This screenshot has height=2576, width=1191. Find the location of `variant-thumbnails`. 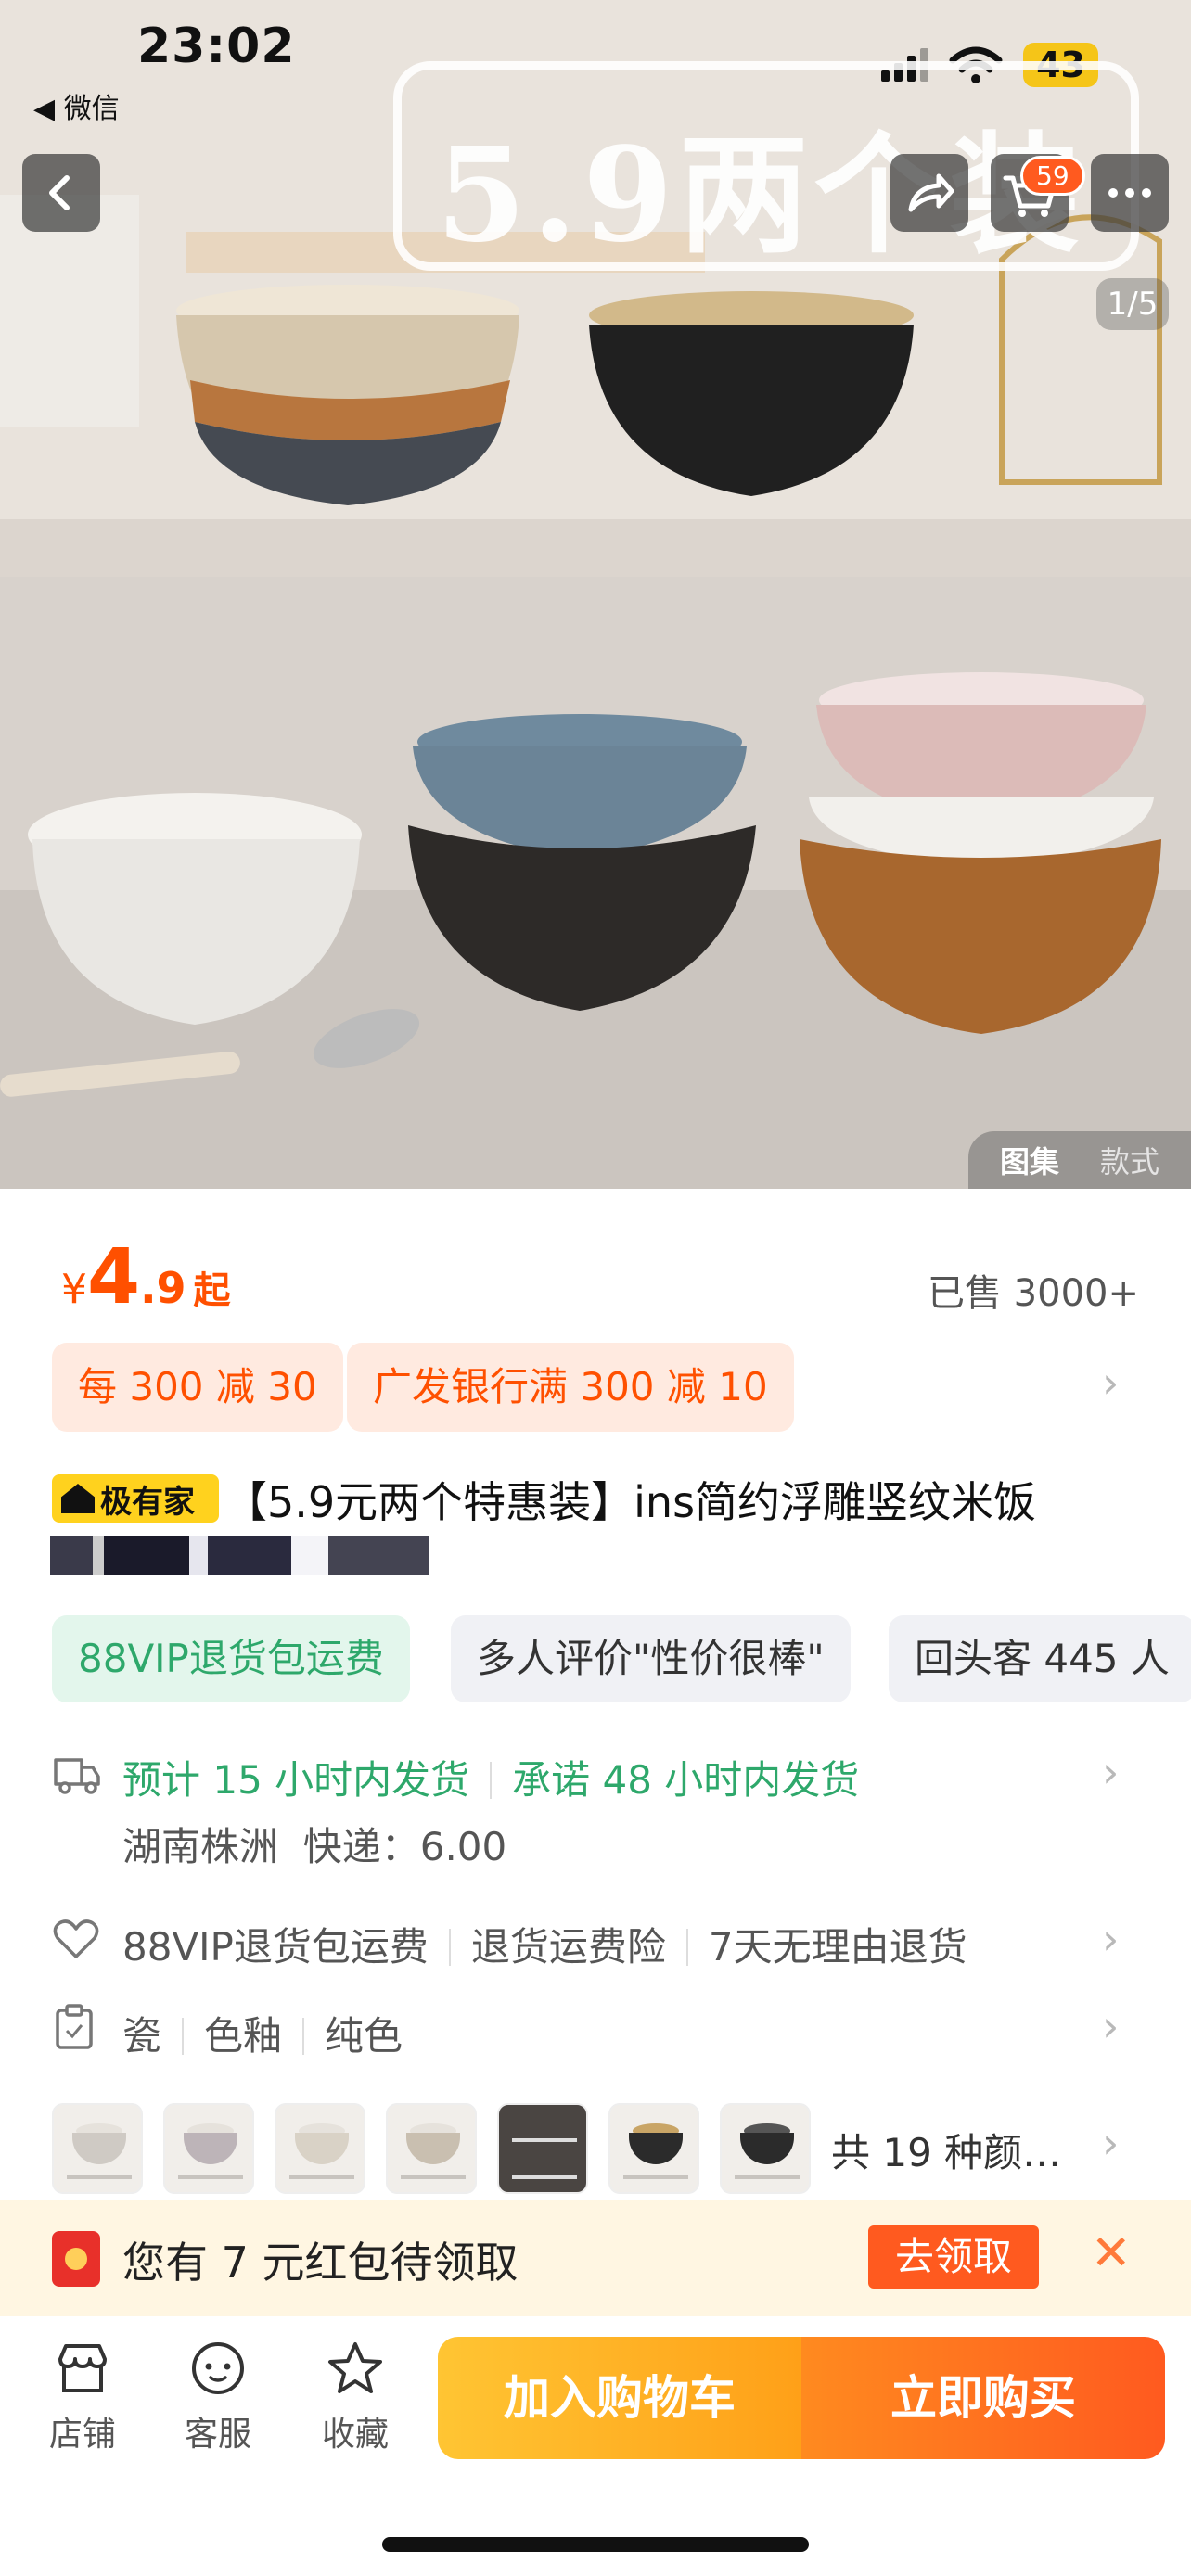

variant-thumbnails is located at coordinates (431, 2149).